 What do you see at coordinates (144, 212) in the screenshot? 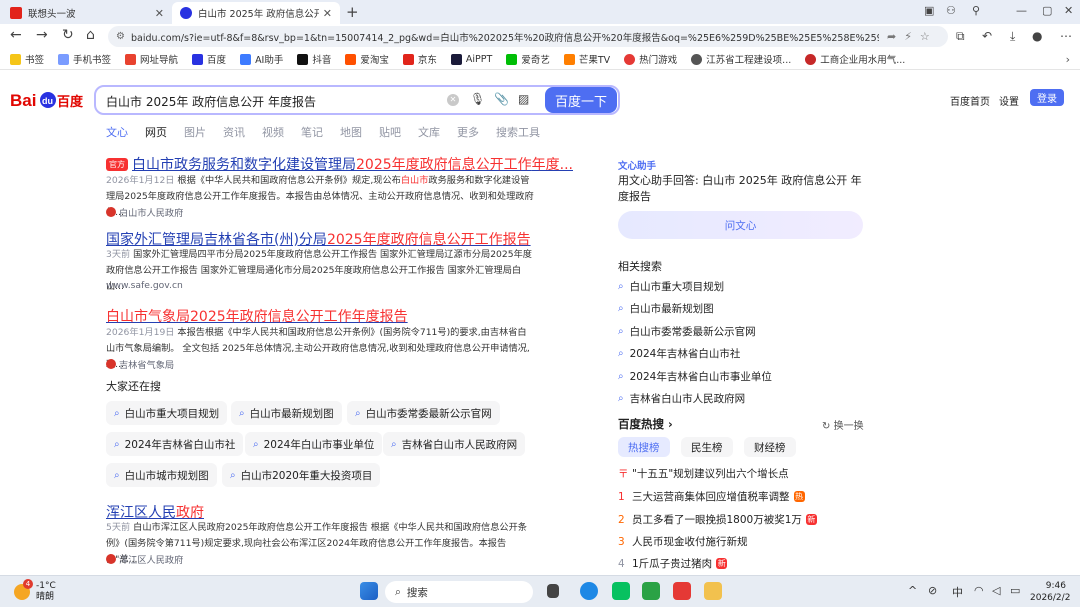
I see `result-source: 白山市人民政府` at bounding box center [144, 212].